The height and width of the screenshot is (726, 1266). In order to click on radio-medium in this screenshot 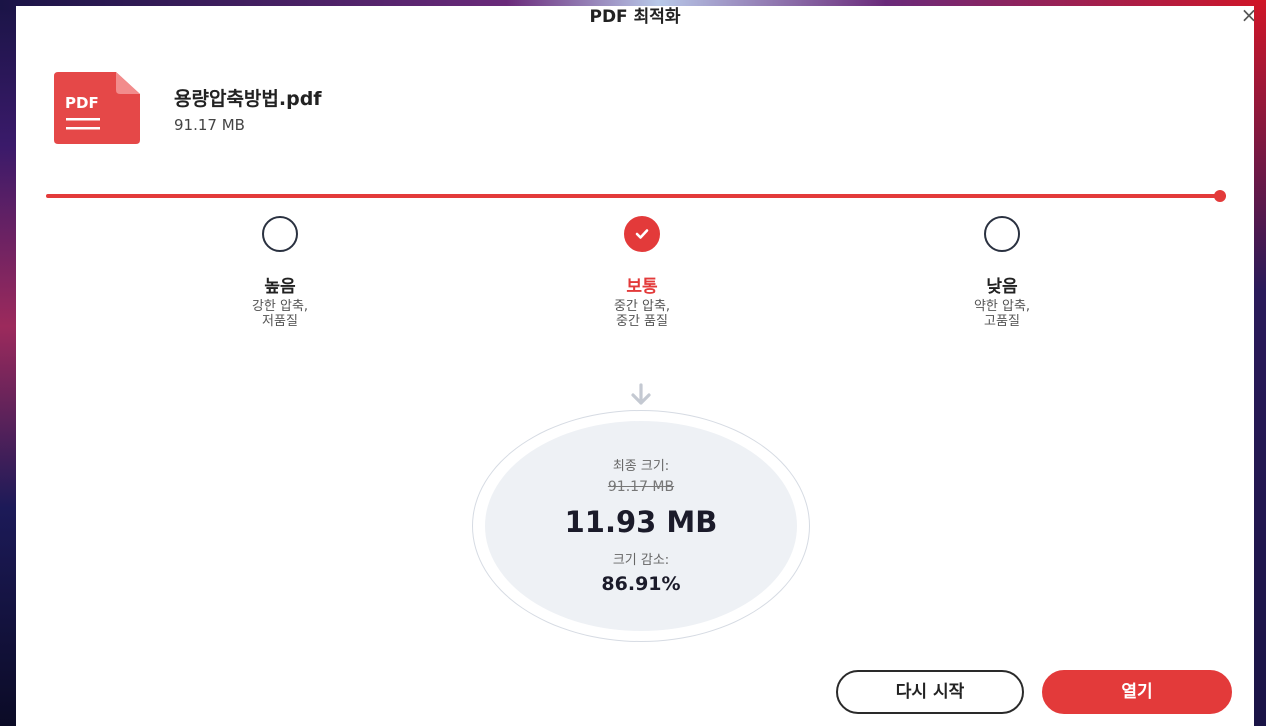, I will do `click(642, 234)`.